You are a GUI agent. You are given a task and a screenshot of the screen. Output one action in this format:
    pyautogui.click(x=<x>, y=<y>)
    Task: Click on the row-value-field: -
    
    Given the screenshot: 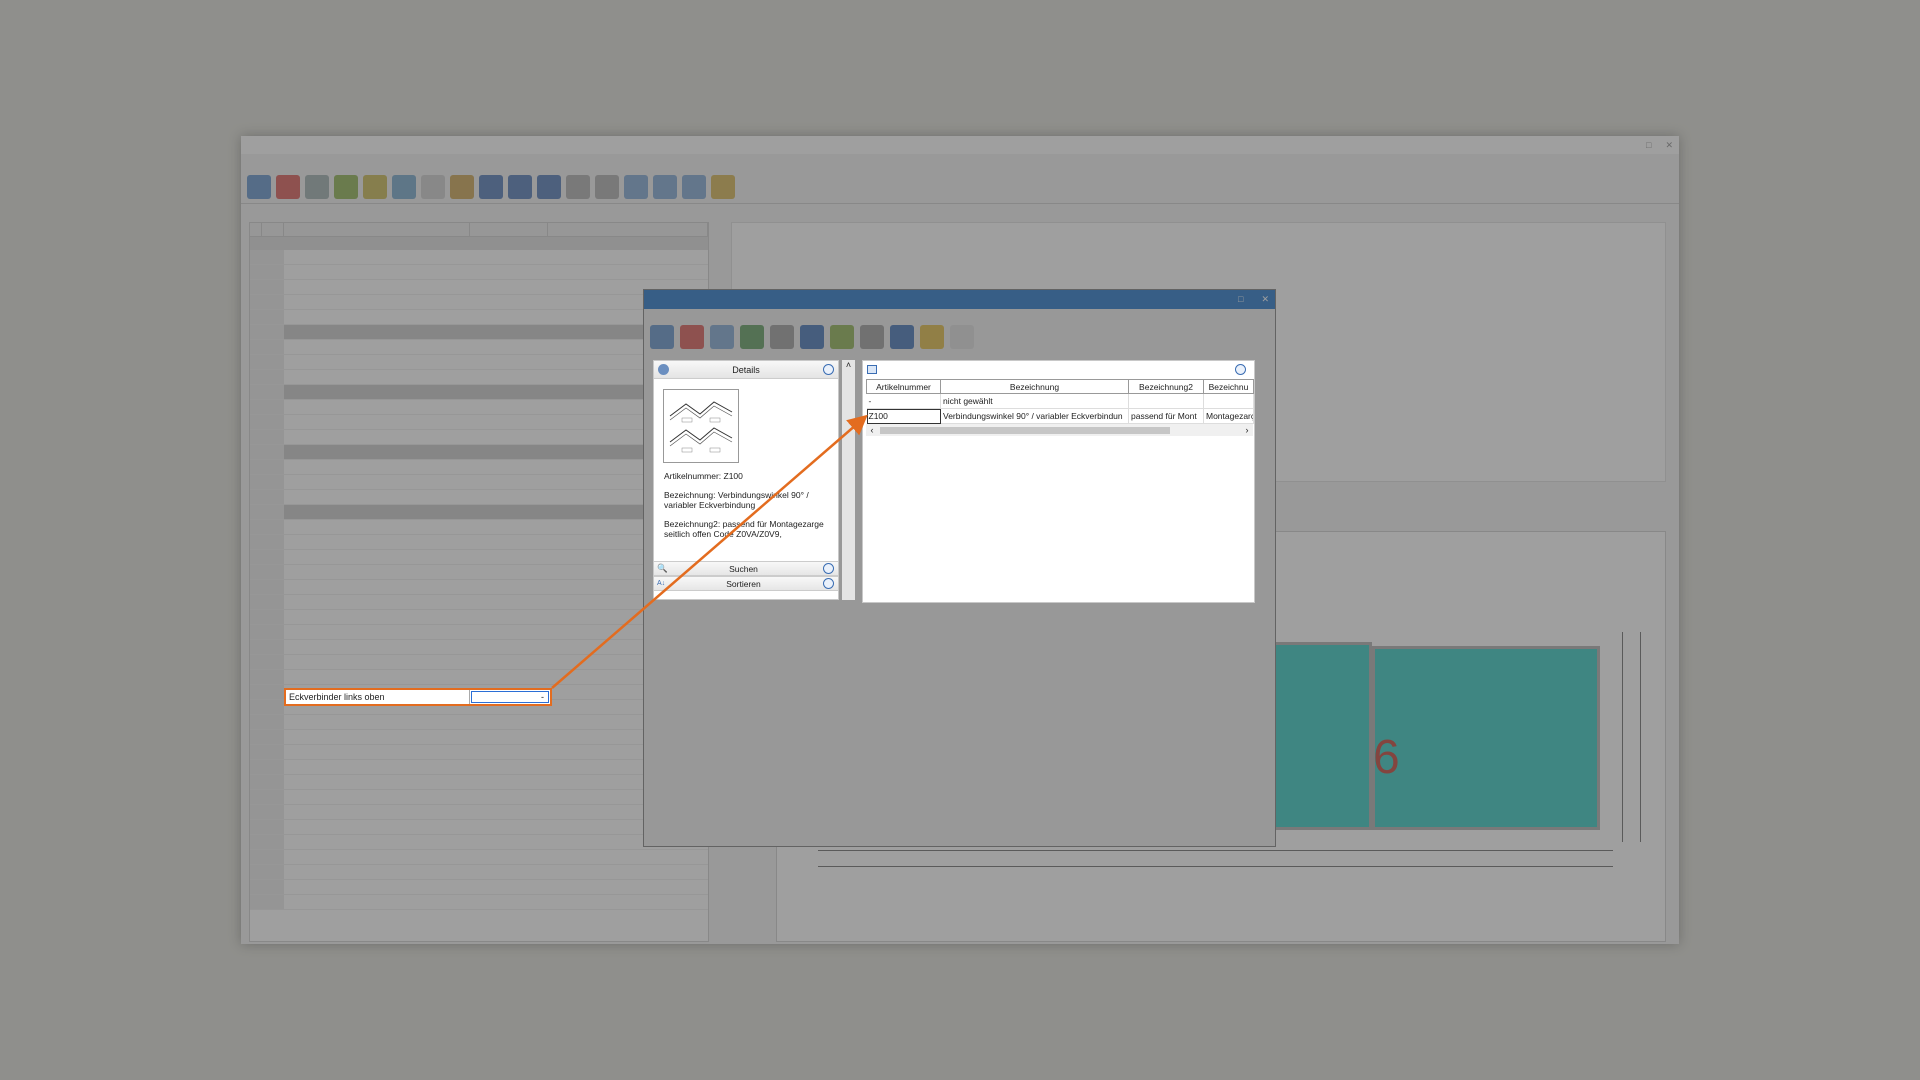 What is the action you would take?
    pyautogui.click(x=510, y=697)
    